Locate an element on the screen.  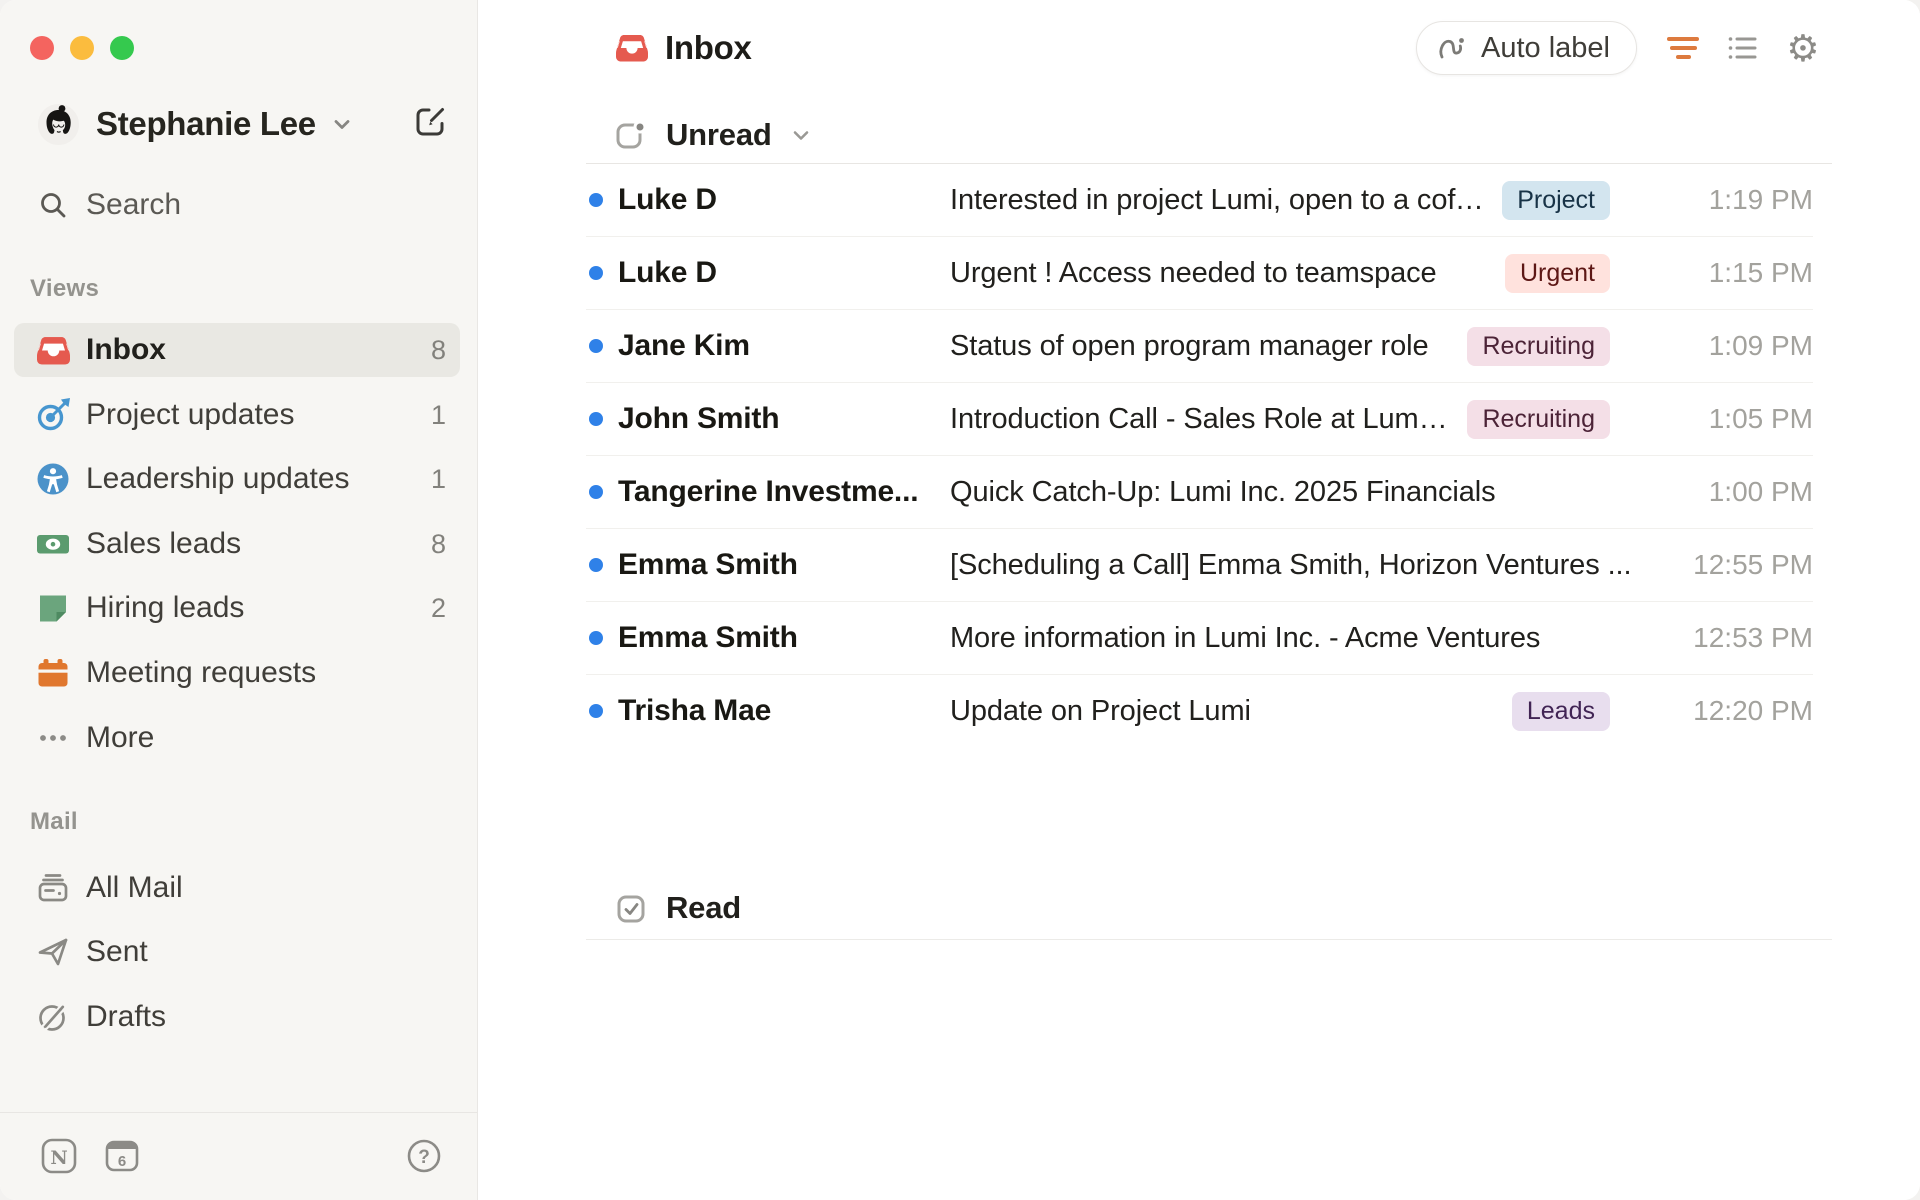
sidebar-item-meeting-requests: Meeting requests is located at coordinates (237, 673).